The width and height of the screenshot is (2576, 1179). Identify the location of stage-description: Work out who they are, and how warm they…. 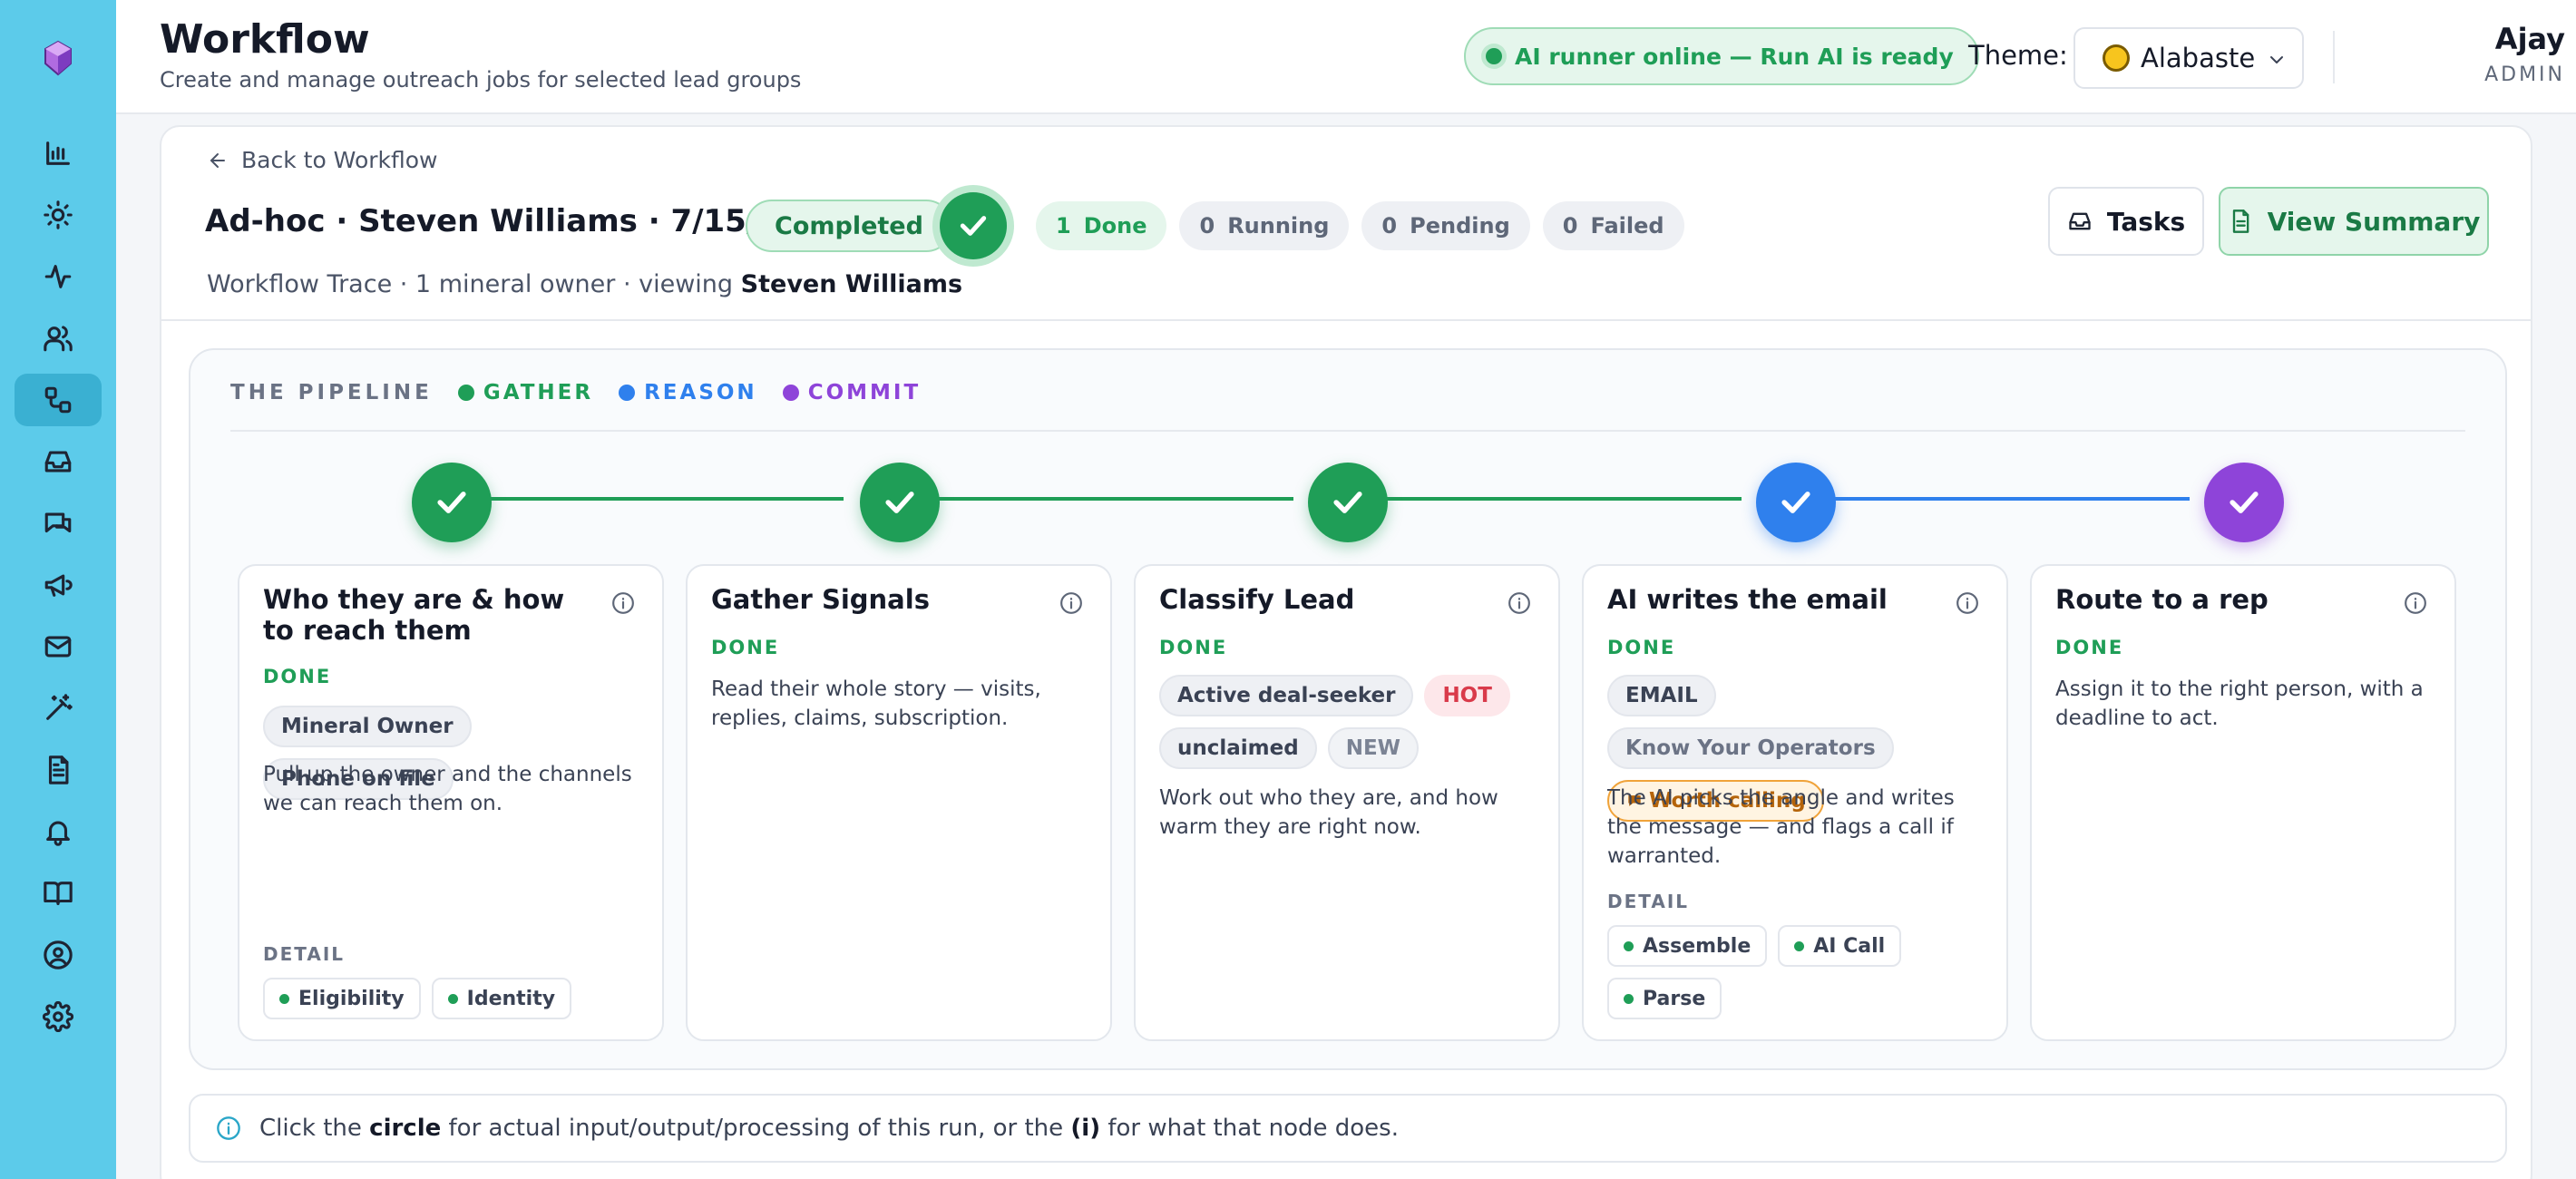
(1328, 812).